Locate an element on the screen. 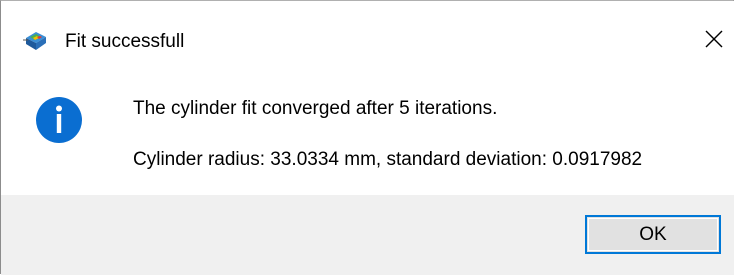 The width and height of the screenshot is (736, 276). ok-button: OK is located at coordinates (653, 234).